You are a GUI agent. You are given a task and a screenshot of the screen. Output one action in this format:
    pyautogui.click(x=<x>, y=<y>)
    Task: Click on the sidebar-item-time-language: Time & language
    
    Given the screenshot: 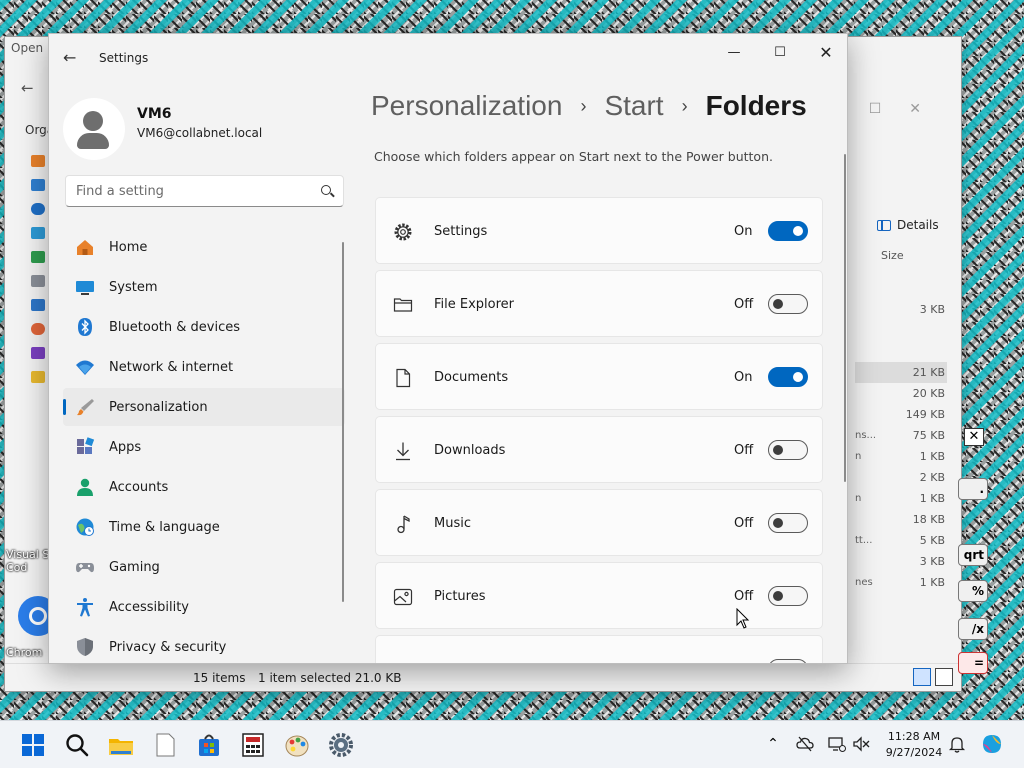 What is the action you would take?
    pyautogui.click(x=204, y=527)
    